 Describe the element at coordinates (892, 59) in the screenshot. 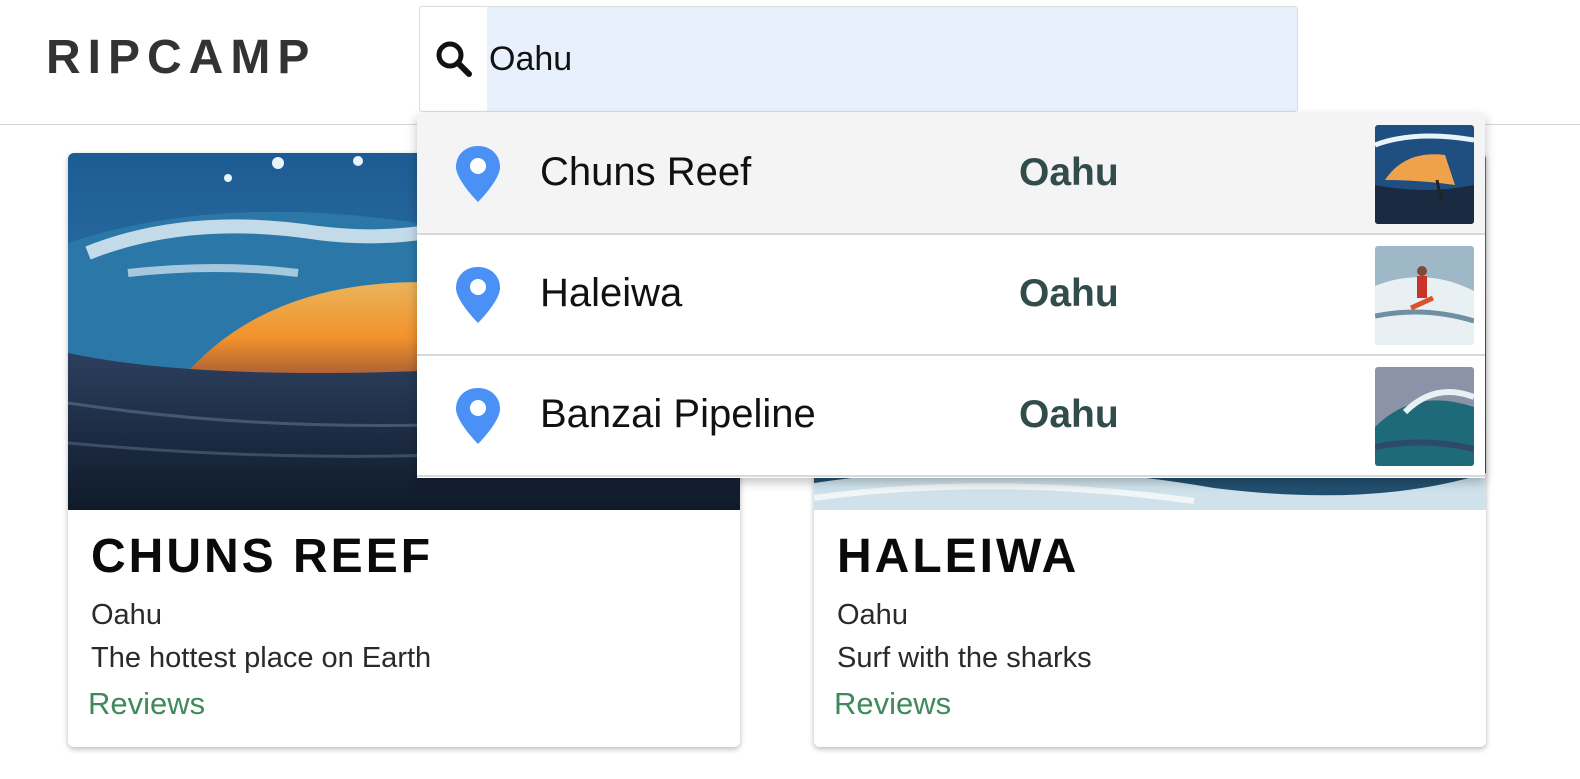

I see `search-input` at that location.